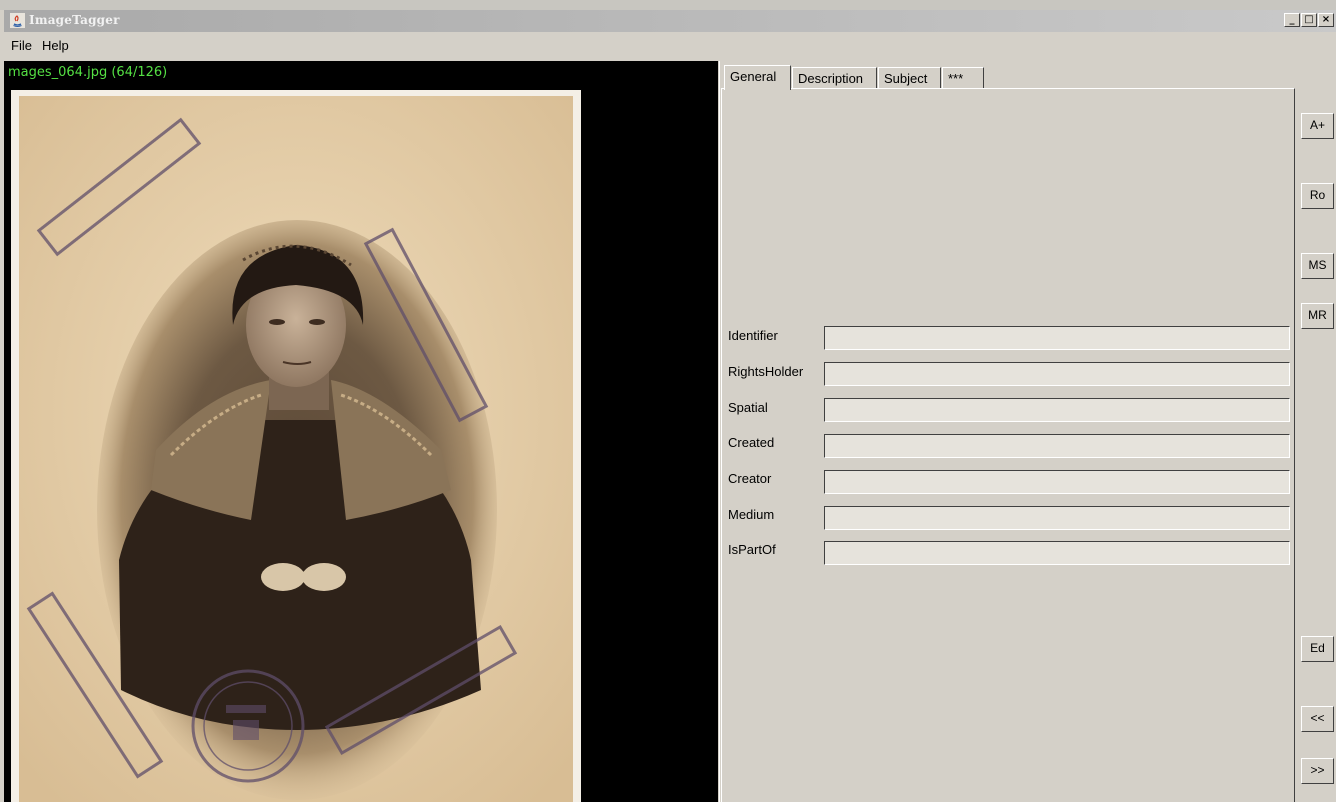  Describe the element at coordinates (751, 514) in the screenshot. I see `medium-label: Medium` at that location.